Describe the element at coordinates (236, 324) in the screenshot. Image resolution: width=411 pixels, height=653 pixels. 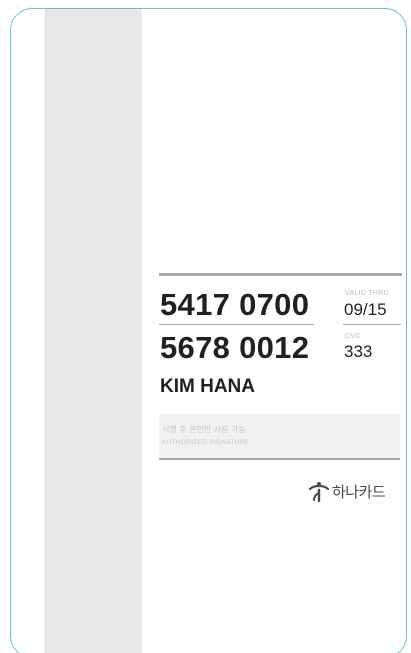
I see `card-number-divider` at that location.